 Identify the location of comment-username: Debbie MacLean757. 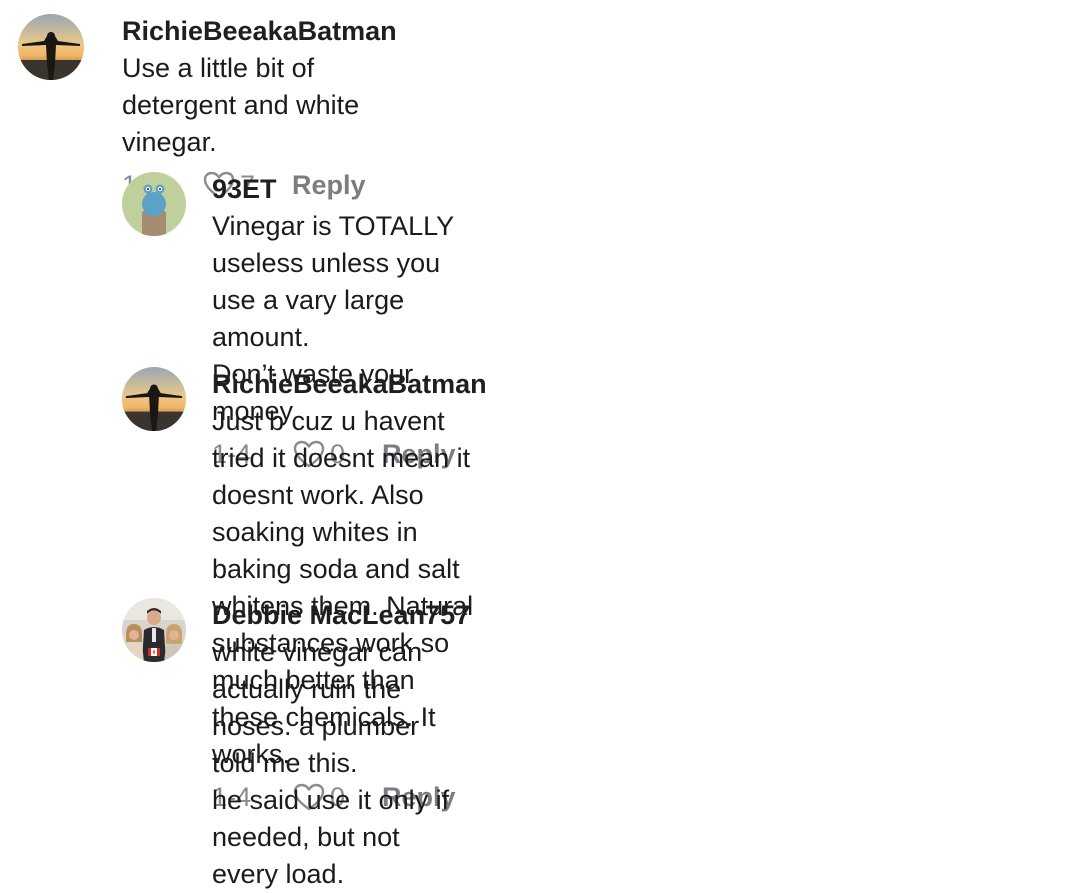
(341, 615).